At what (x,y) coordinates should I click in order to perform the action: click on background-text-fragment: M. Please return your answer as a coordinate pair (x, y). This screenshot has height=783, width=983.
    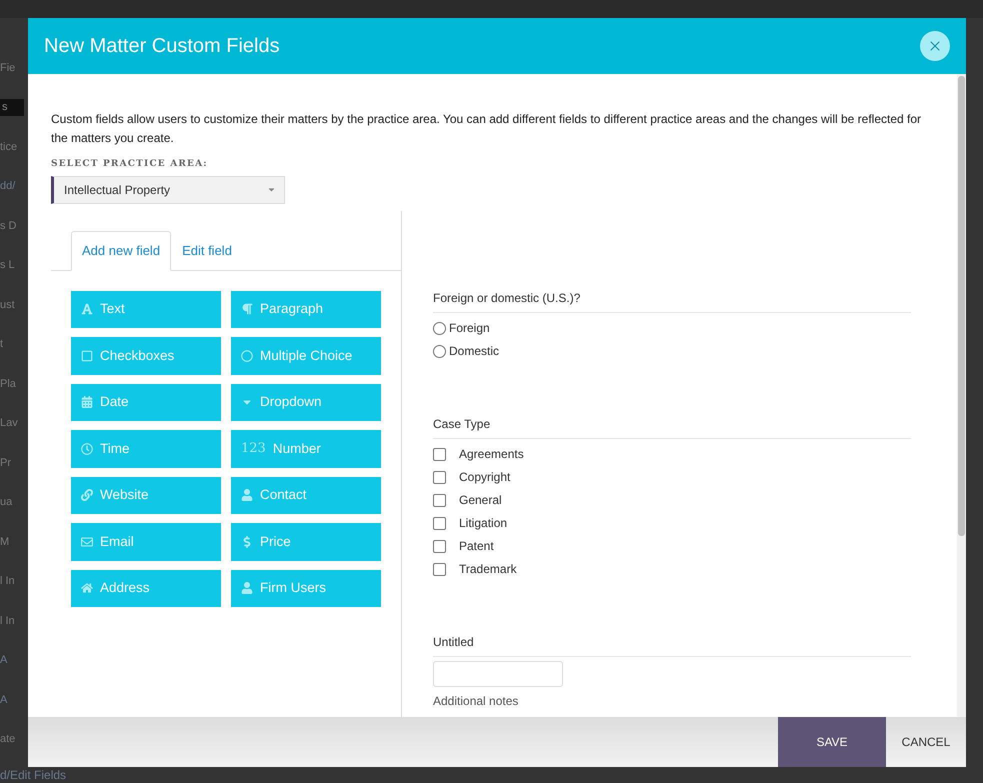
    Looking at the image, I should click on (5, 542).